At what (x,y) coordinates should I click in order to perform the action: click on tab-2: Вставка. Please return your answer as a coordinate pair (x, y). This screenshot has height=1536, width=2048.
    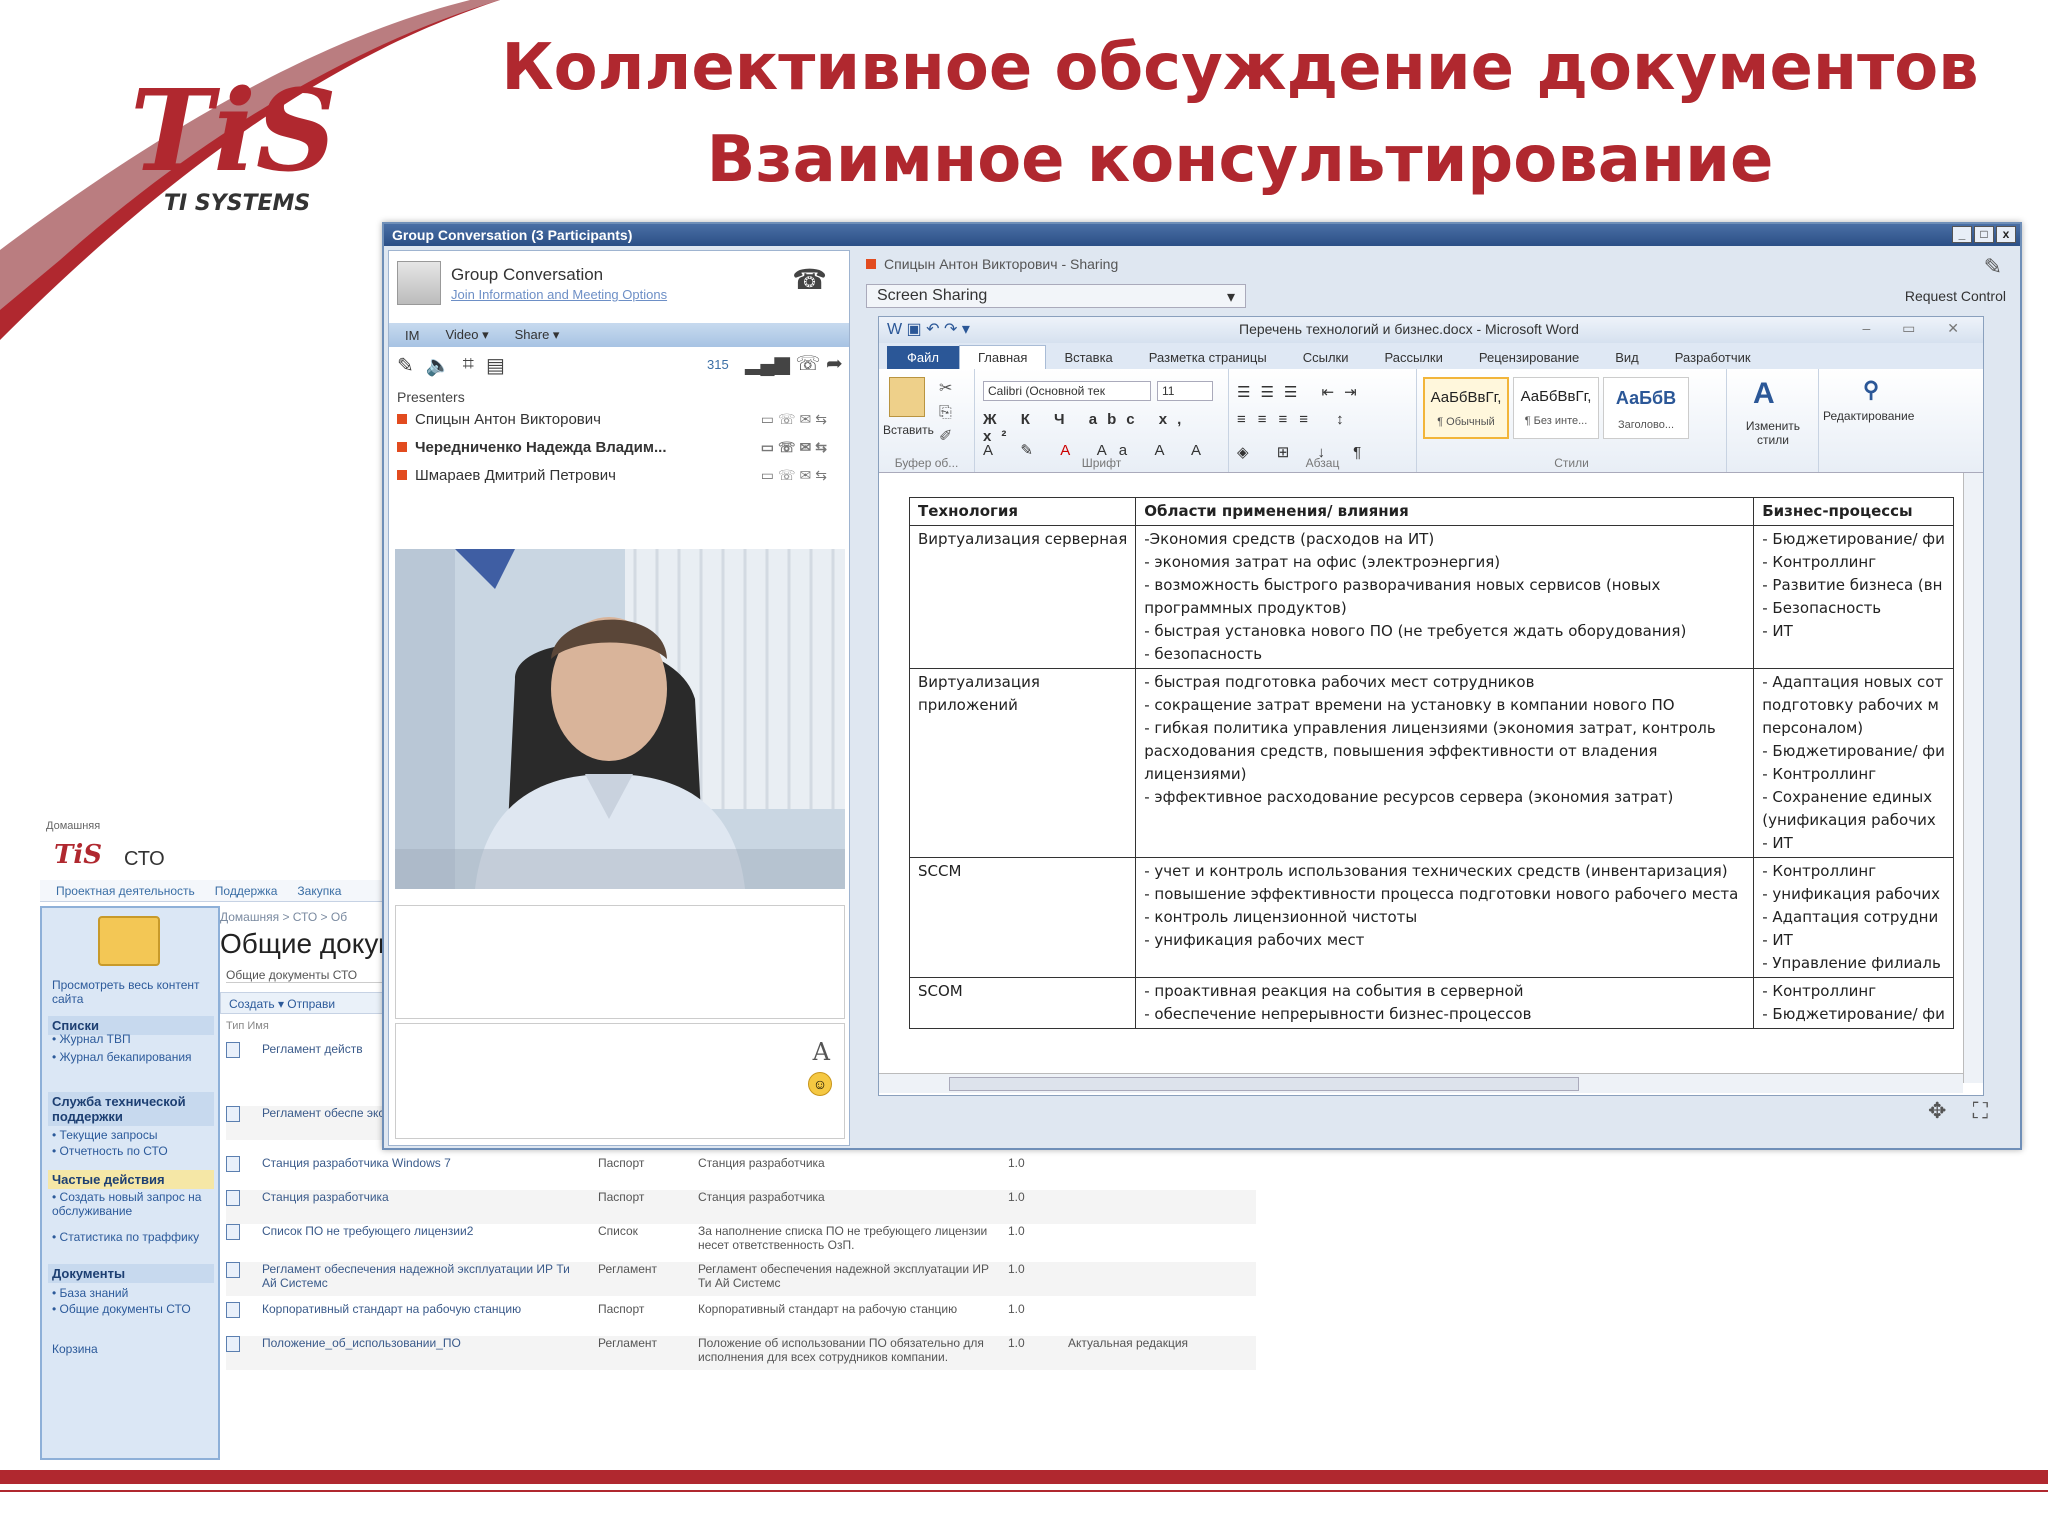
    Looking at the image, I should click on (1088, 357).